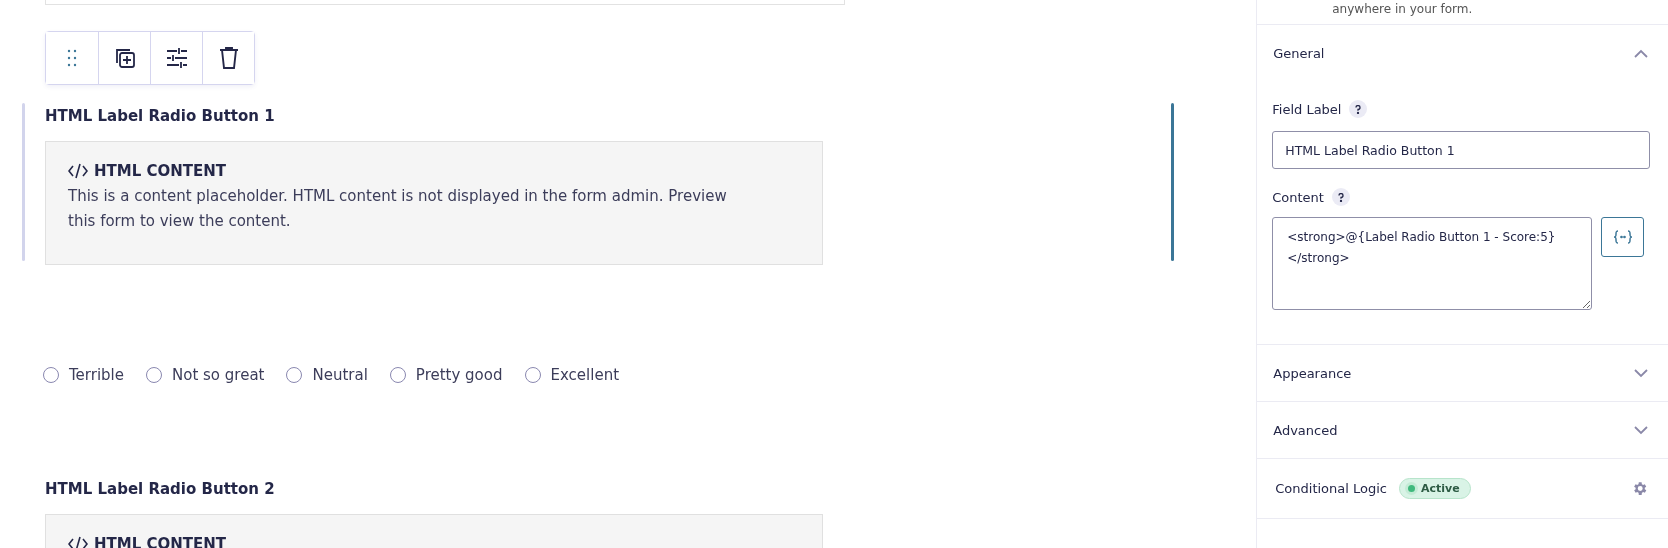  I want to click on radio-option: Not so great, so click(205, 375).